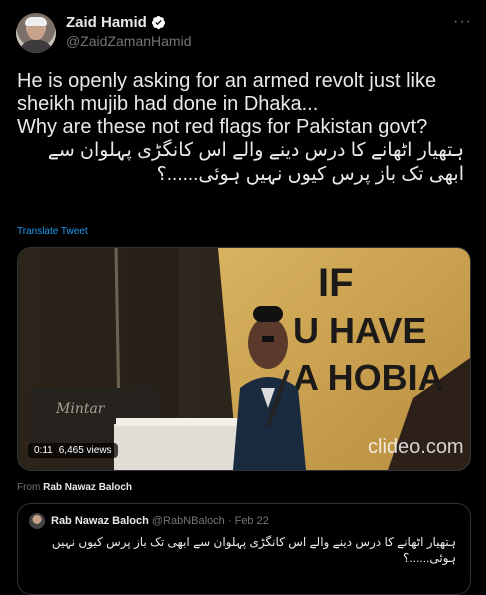  Describe the element at coordinates (359, 330) in the screenshot. I see `banner-word-have: U HAVE` at that location.